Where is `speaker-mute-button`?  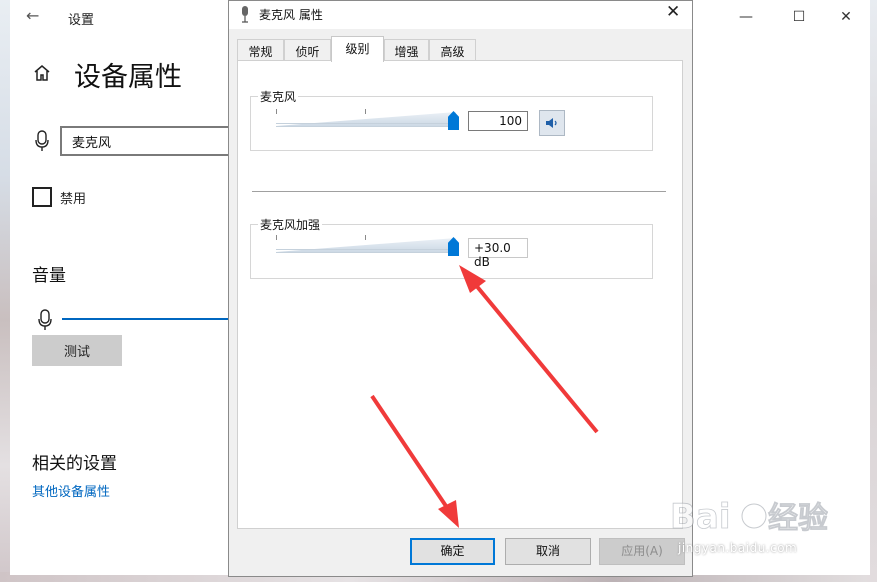 speaker-mute-button is located at coordinates (552, 123).